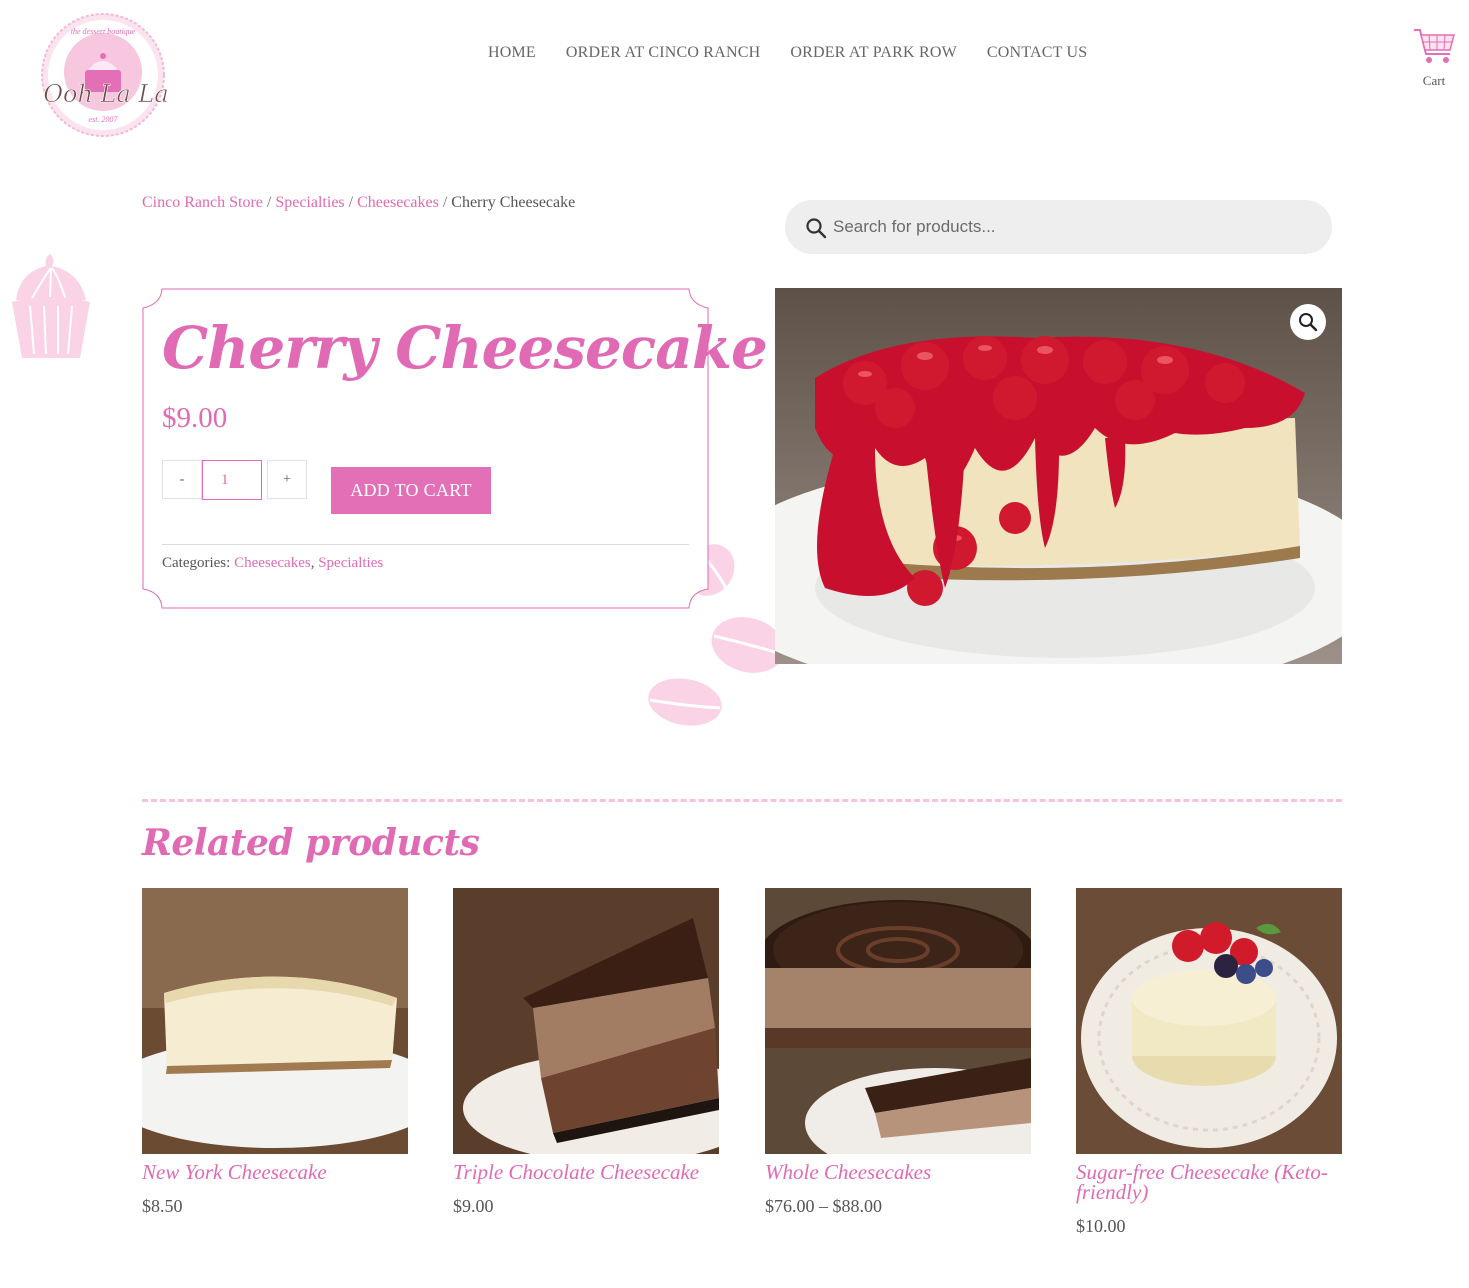 The image size is (1469, 1288). I want to click on related-product-price: $10.00, so click(1101, 1226).